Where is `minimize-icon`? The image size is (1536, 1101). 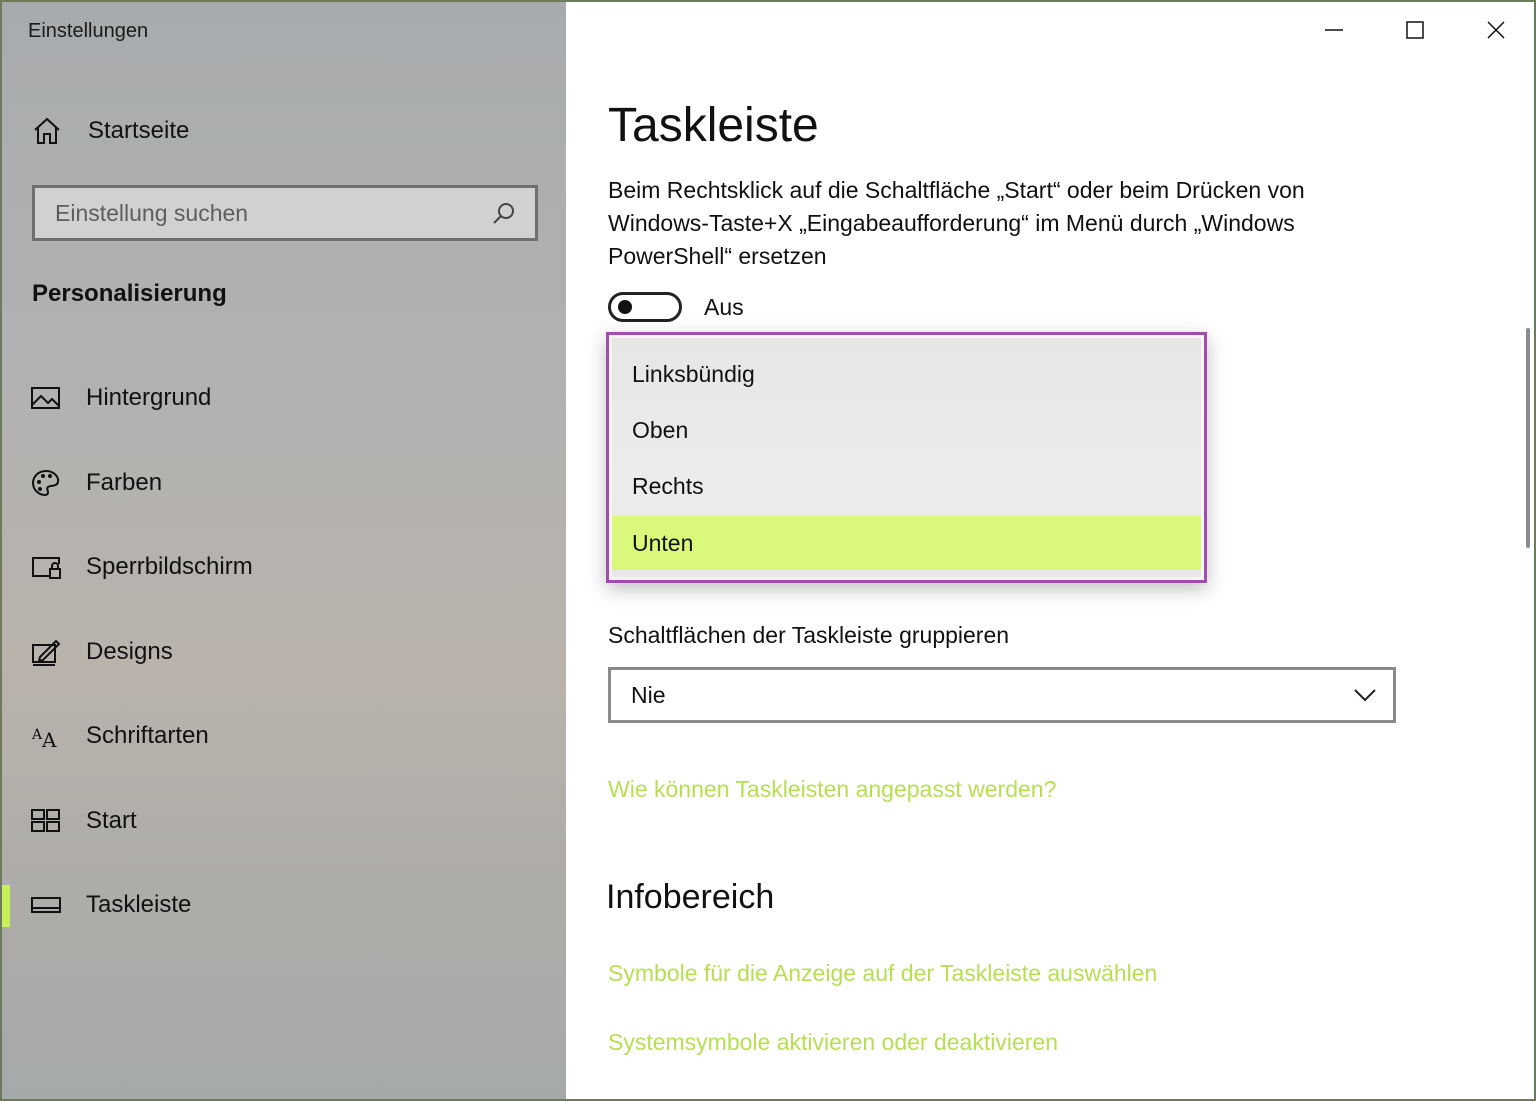
minimize-icon is located at coordinates (1334, 30).